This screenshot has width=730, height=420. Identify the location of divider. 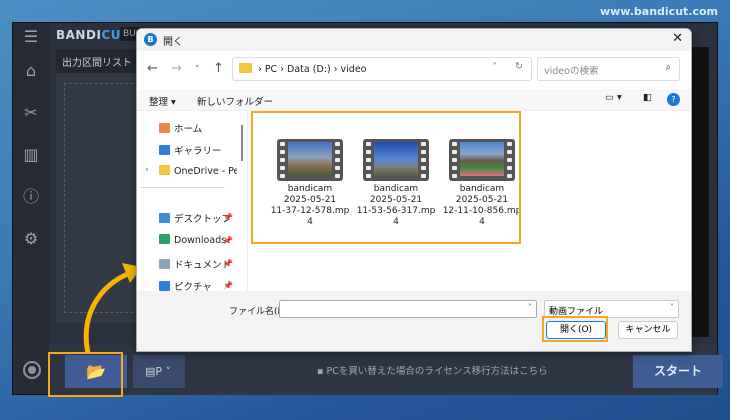
(183, 187).